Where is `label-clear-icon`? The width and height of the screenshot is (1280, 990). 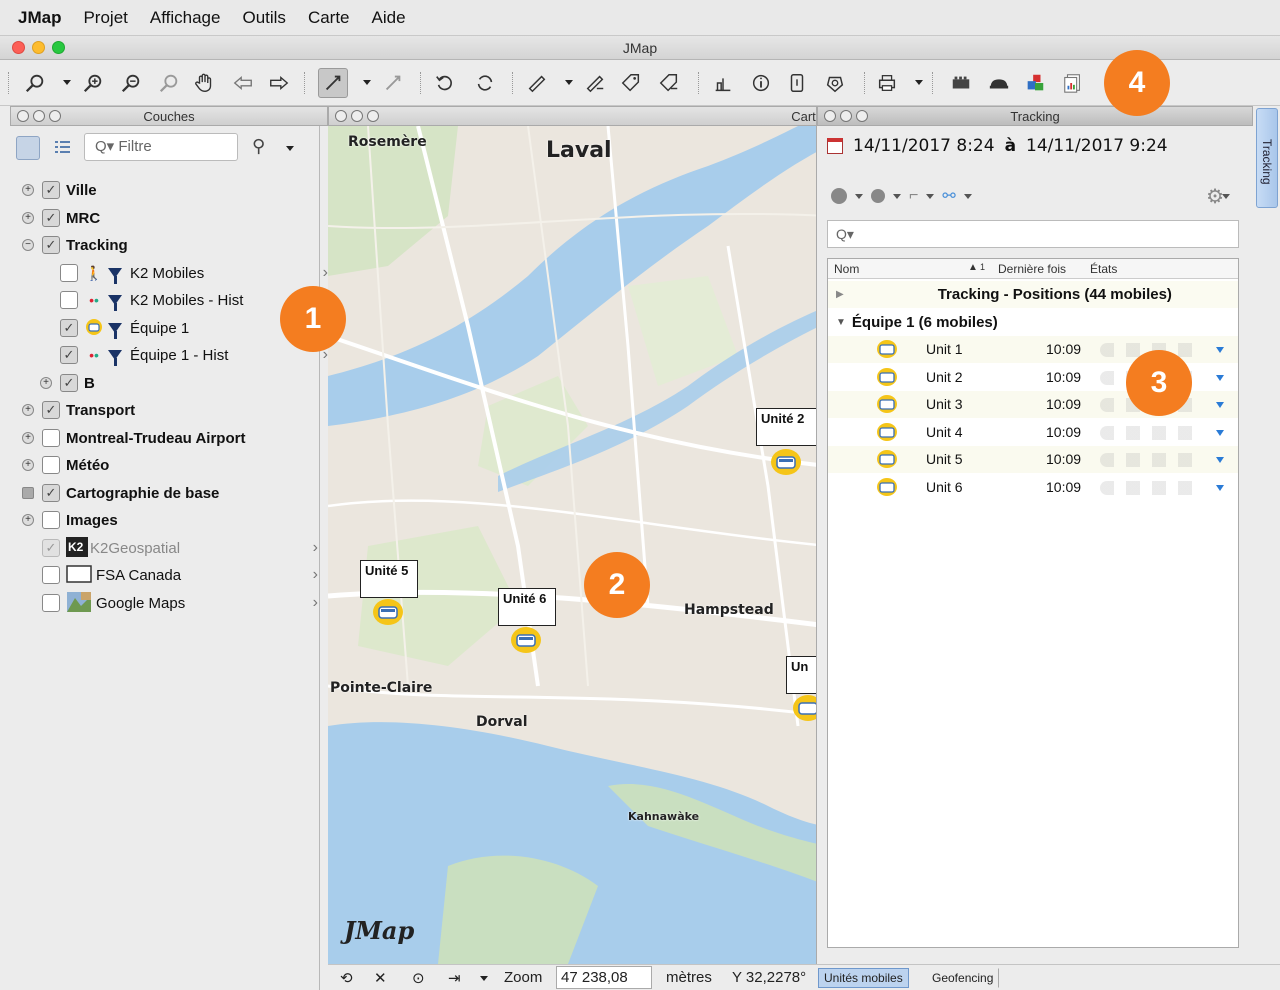
label-clear-icon is located at coordinates (669, 83).